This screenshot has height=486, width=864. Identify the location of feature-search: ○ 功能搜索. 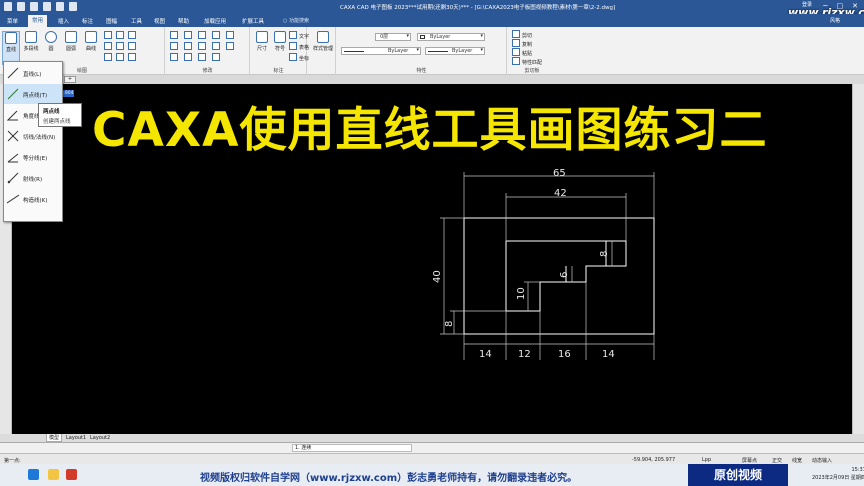
(296, 20).